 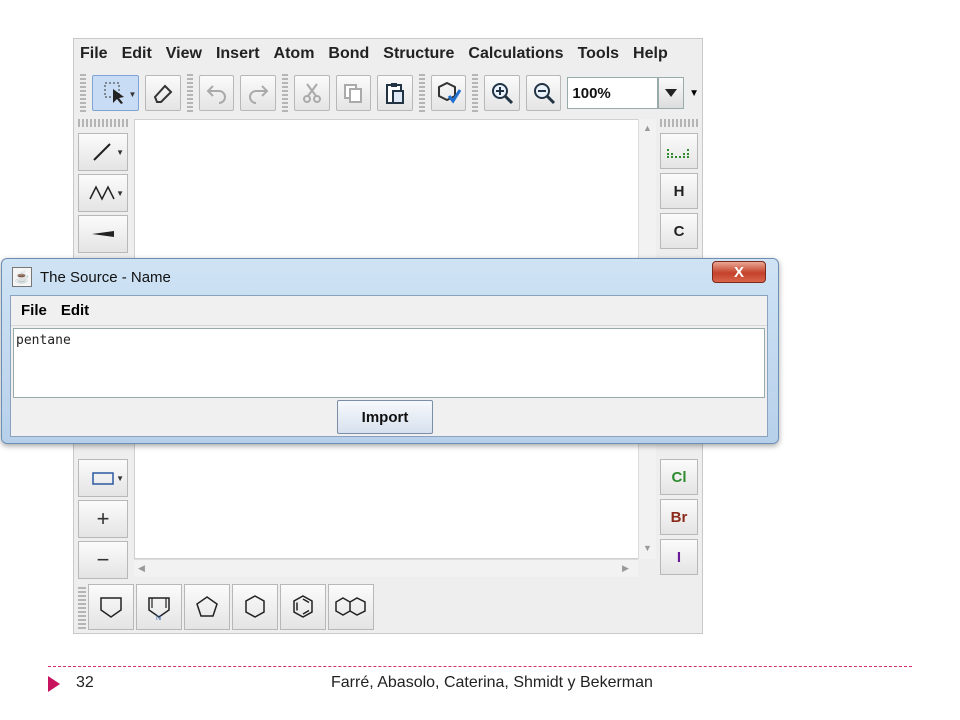 I want to click on menu-calculations: Calculations, so click(x=515, y=54).